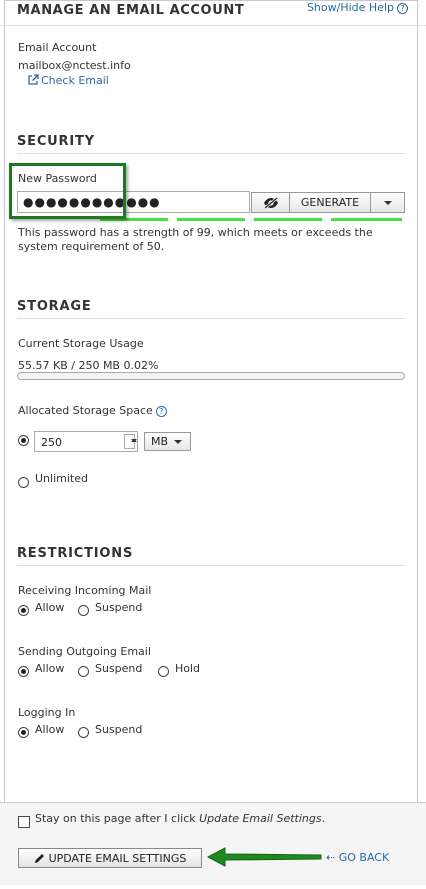 This screenshot has width=426, height=889. Describe the element at coordinates (81, 343) in the screenshot. I see `current-storage-label: Current Storage Usage` at that location.